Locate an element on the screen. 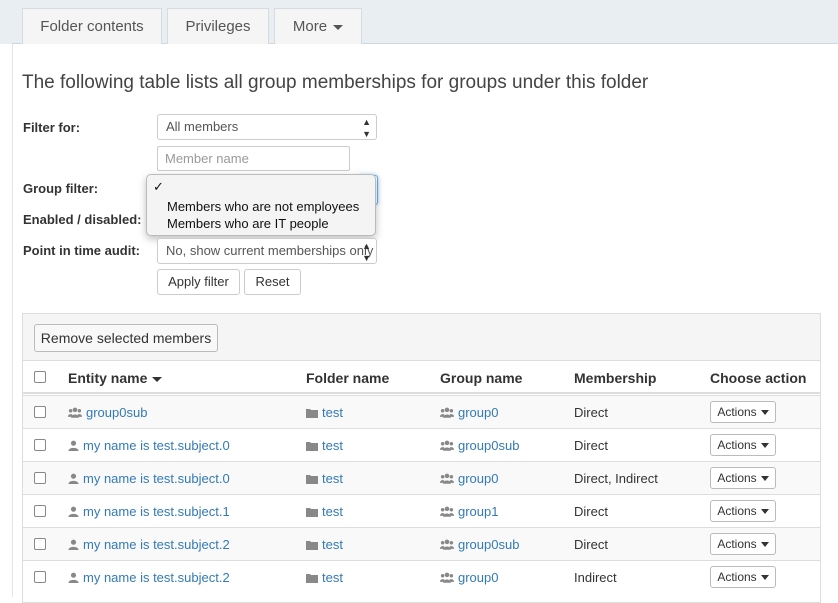 This screenshot has height=603, width=838. entity-cell: my name is test.subject.0 is located at coordinates (149, 479).